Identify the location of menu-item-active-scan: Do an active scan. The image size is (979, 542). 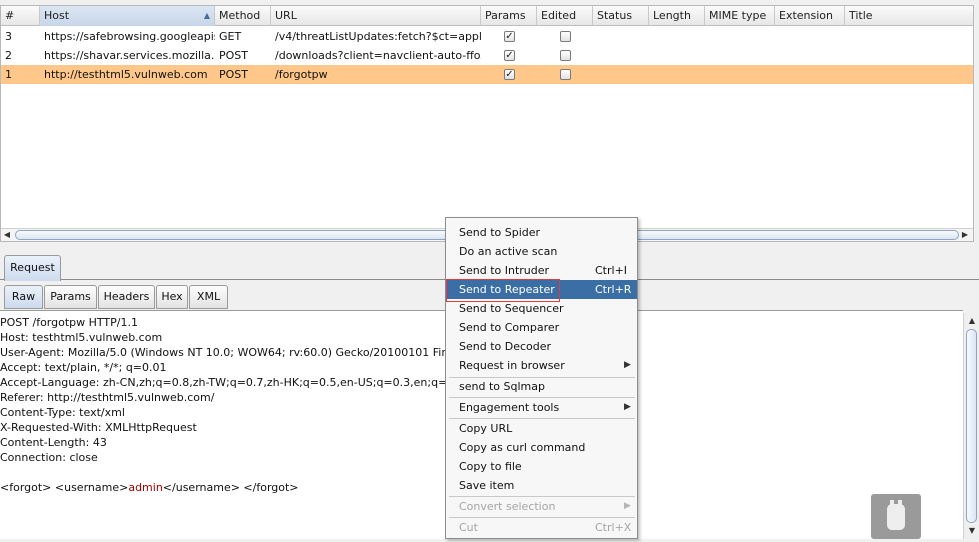
(542, 251).